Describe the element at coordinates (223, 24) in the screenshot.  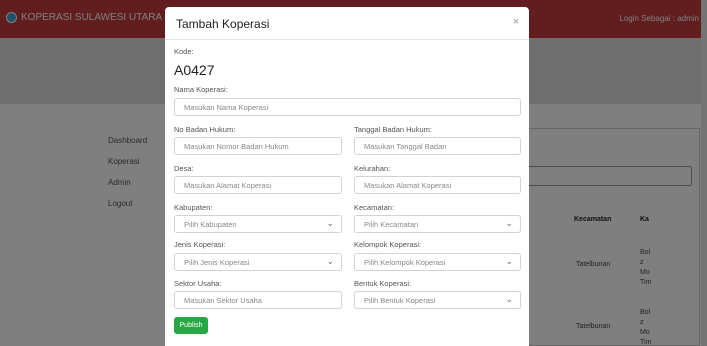
I see `modal-title: Tambah Koperasi` at that location.